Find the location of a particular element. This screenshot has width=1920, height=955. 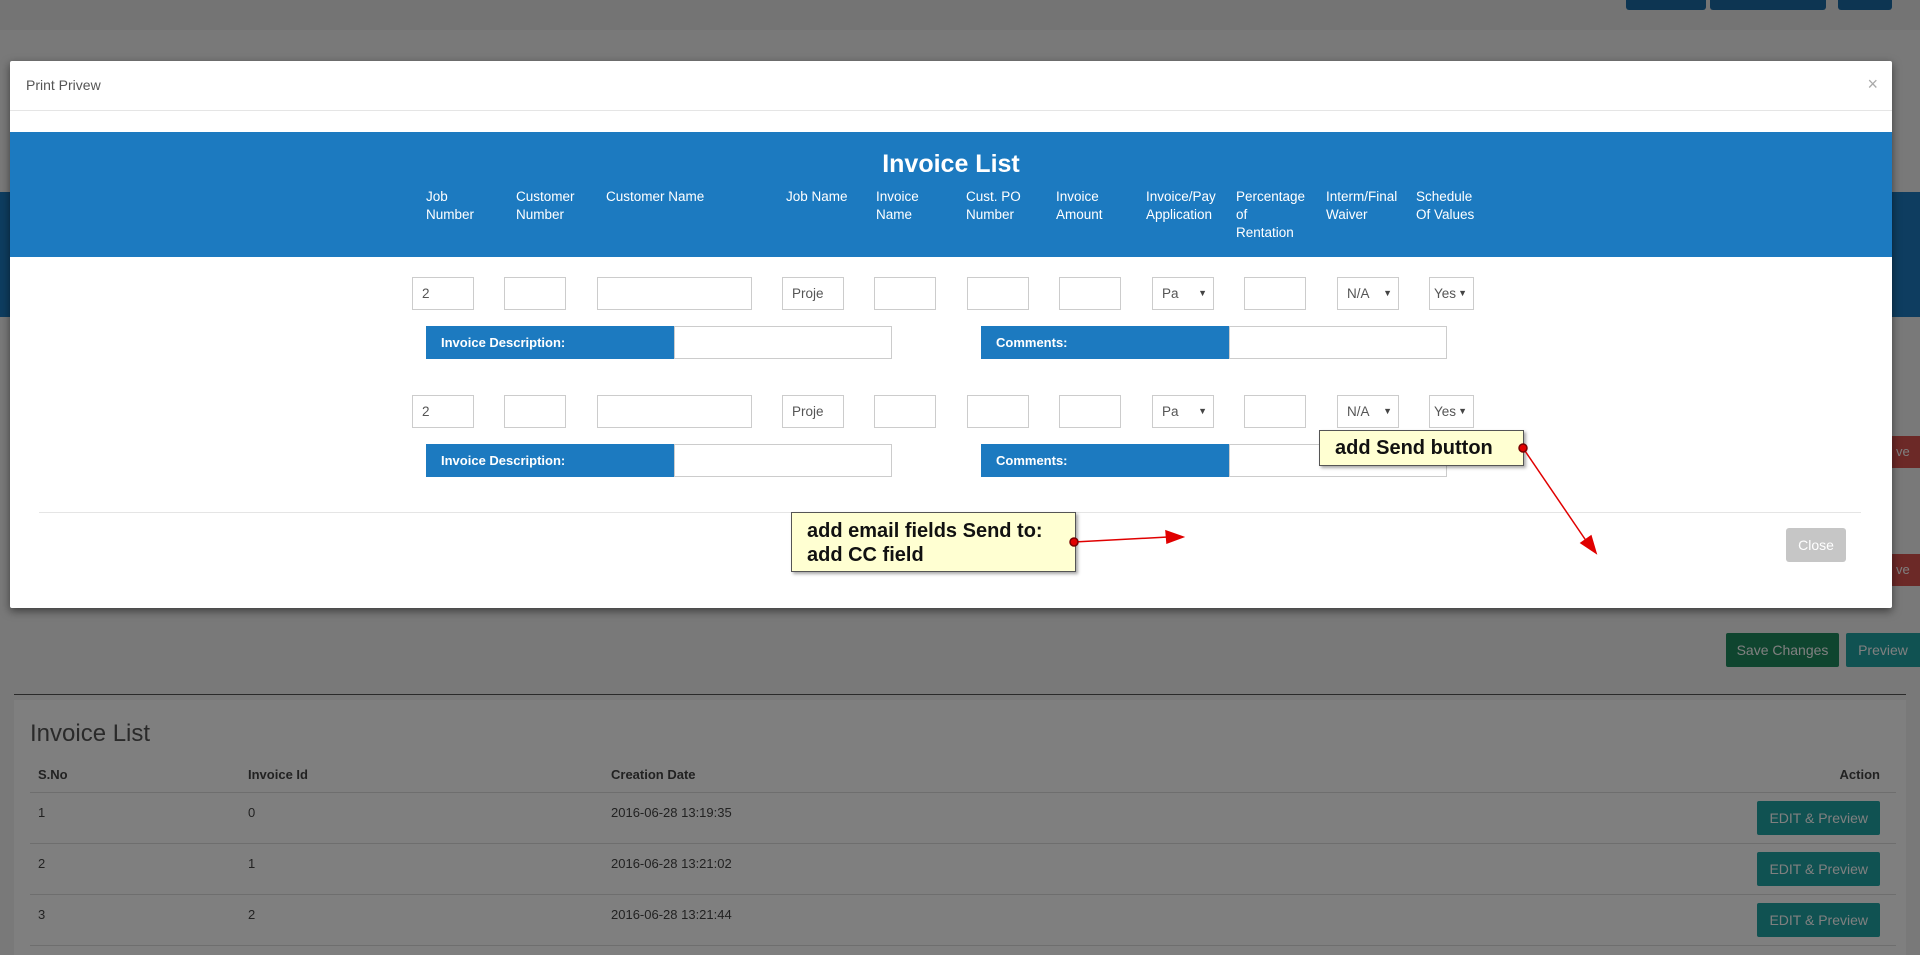

column-header-customer-number: Customer Number is located at coordinates (545, 206).